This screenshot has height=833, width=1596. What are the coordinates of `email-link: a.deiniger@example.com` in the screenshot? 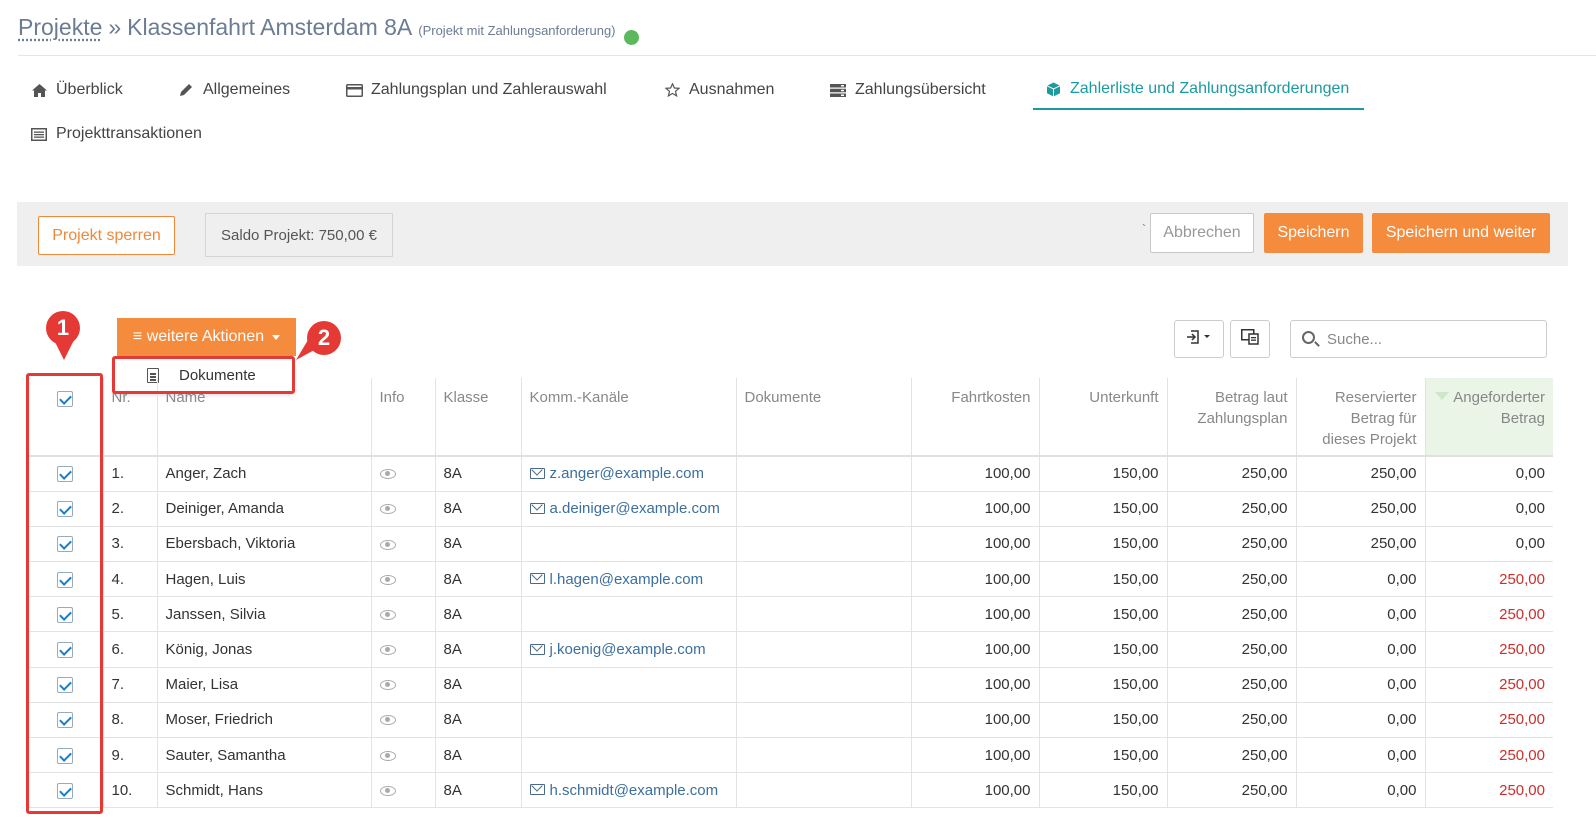 It's located at (624, 508).